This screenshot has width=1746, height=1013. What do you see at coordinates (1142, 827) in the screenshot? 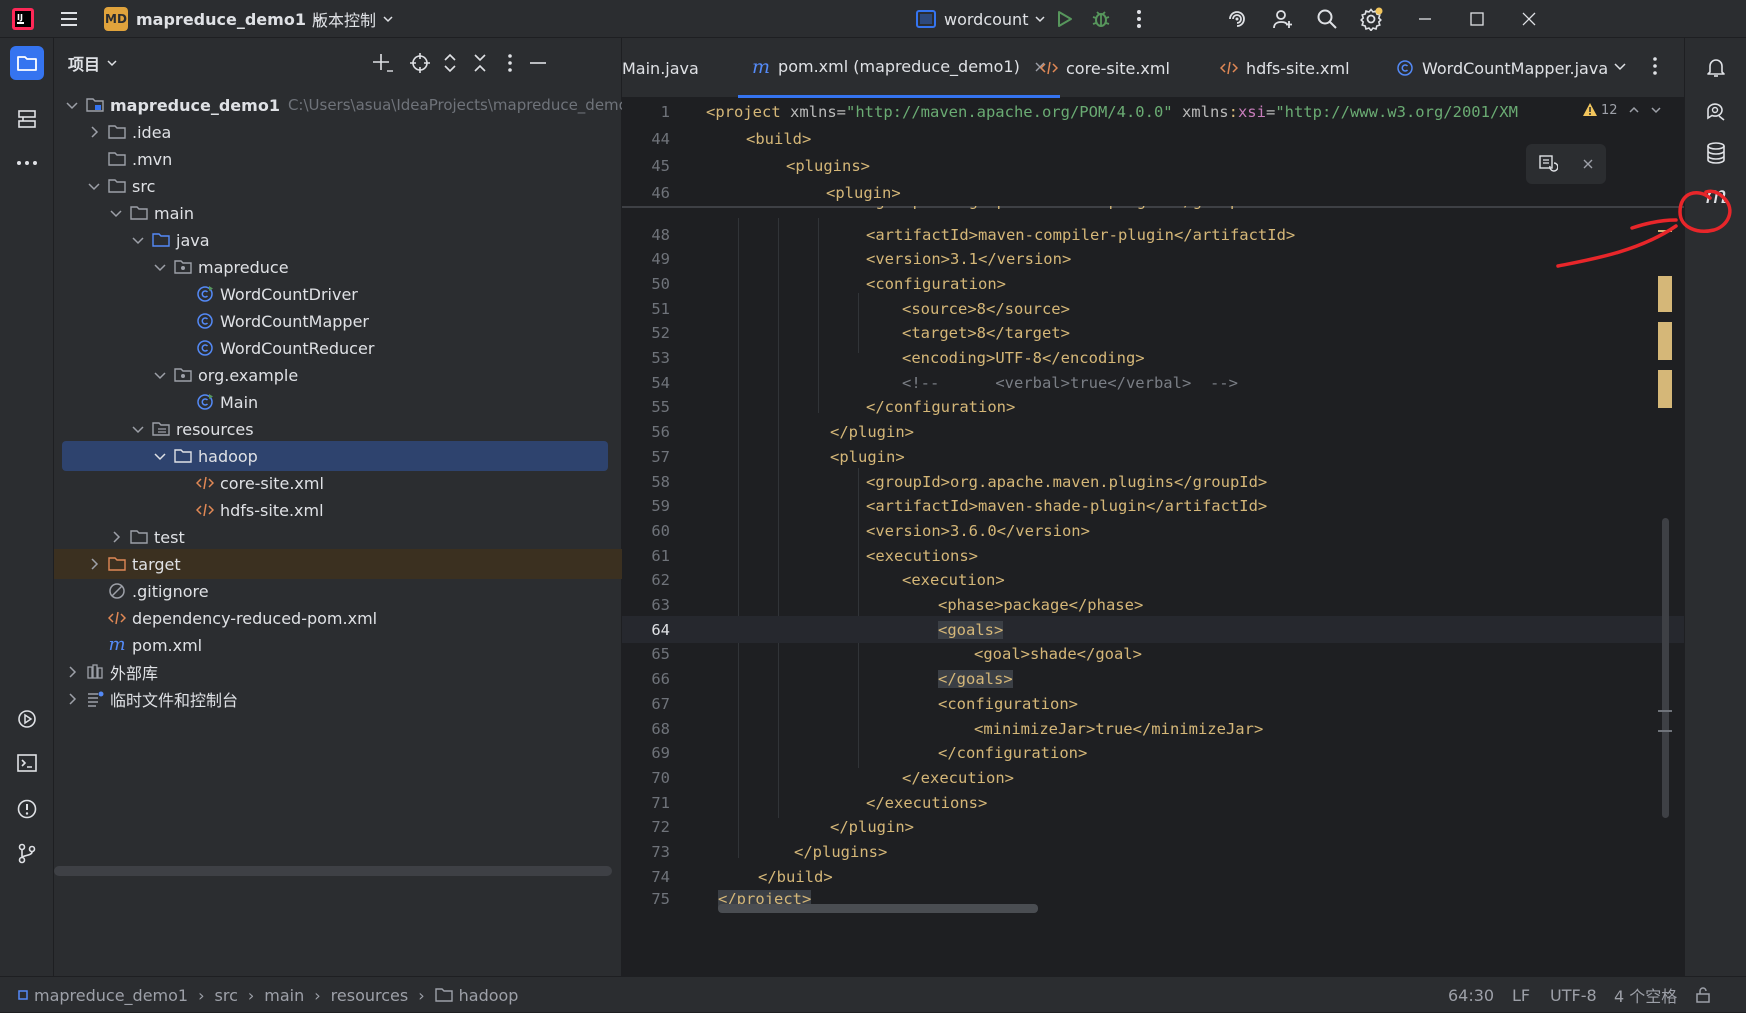
I see `code-line: 72 </plugin>` at bounding box center [1142, 827].